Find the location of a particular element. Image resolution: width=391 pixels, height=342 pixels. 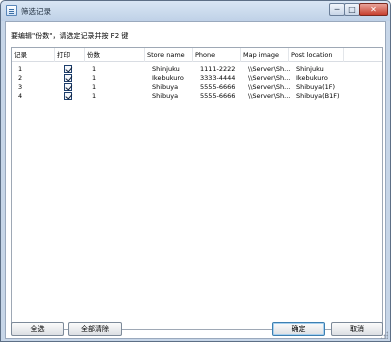

select-all-button: 全选 is located at coordinates (37, 329).